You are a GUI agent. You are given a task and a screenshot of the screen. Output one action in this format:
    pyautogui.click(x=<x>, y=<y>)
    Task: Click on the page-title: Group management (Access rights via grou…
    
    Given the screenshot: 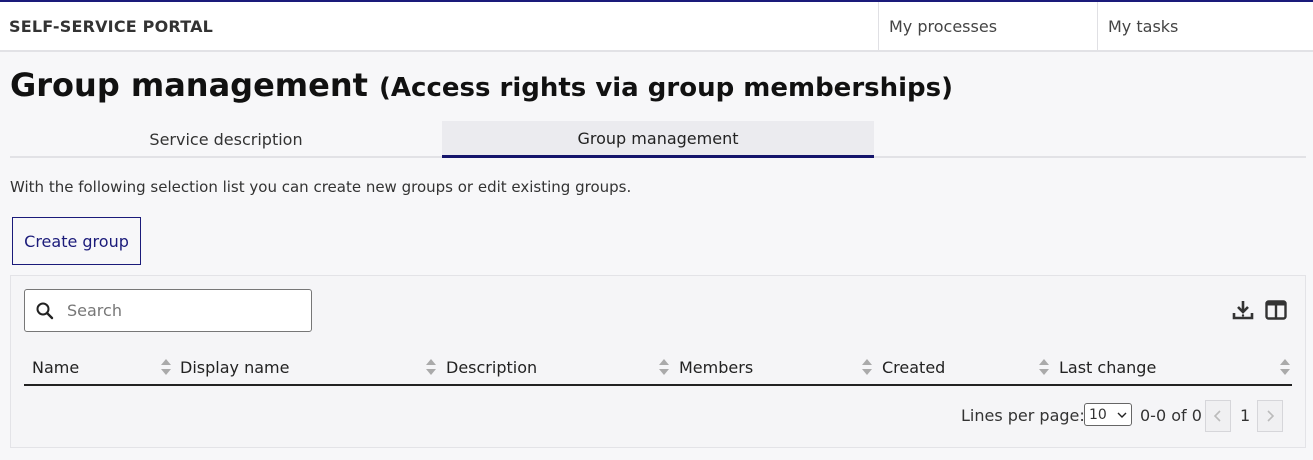 What is the action you would take?
    pyautogui.click(x=481, y=85)
    